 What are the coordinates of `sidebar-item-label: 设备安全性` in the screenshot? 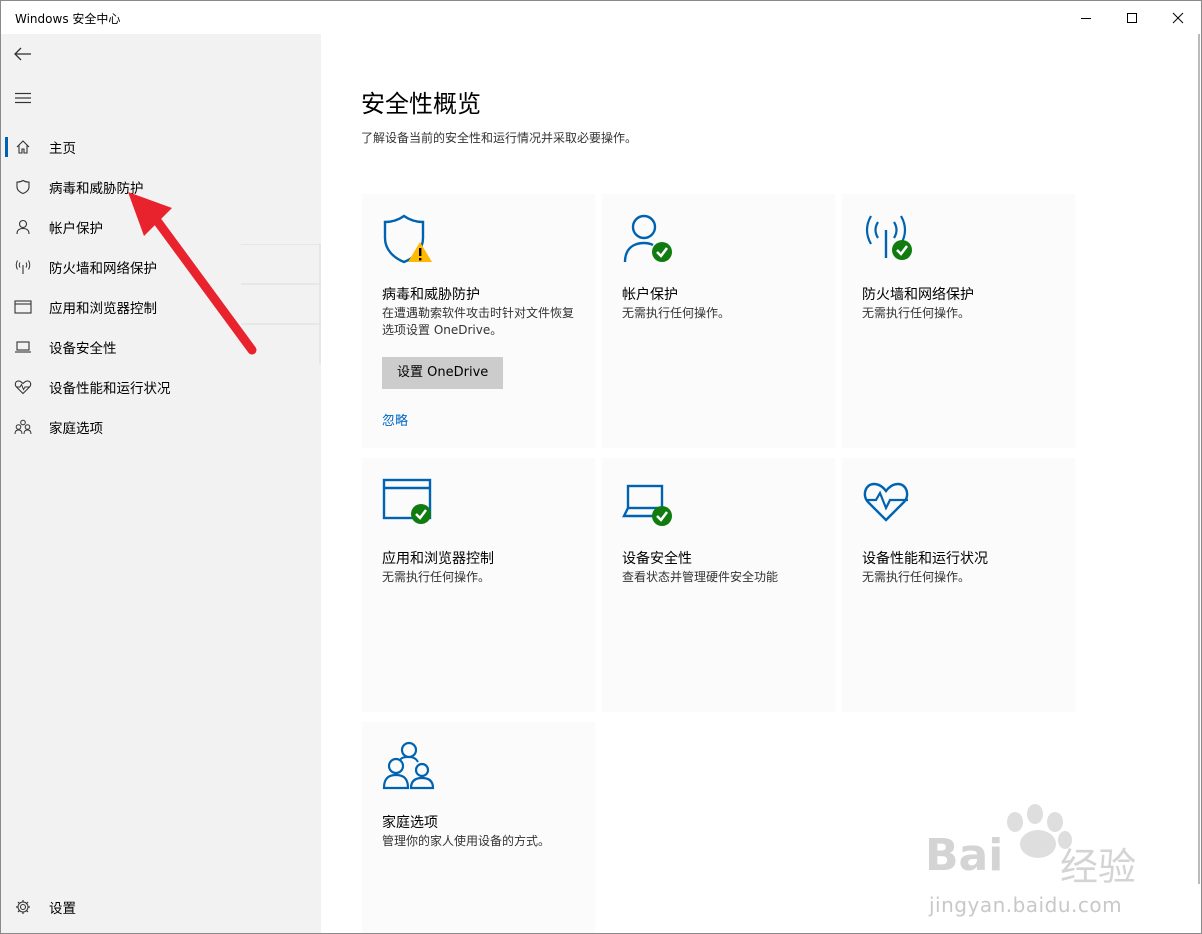 It's located at (83, 349).